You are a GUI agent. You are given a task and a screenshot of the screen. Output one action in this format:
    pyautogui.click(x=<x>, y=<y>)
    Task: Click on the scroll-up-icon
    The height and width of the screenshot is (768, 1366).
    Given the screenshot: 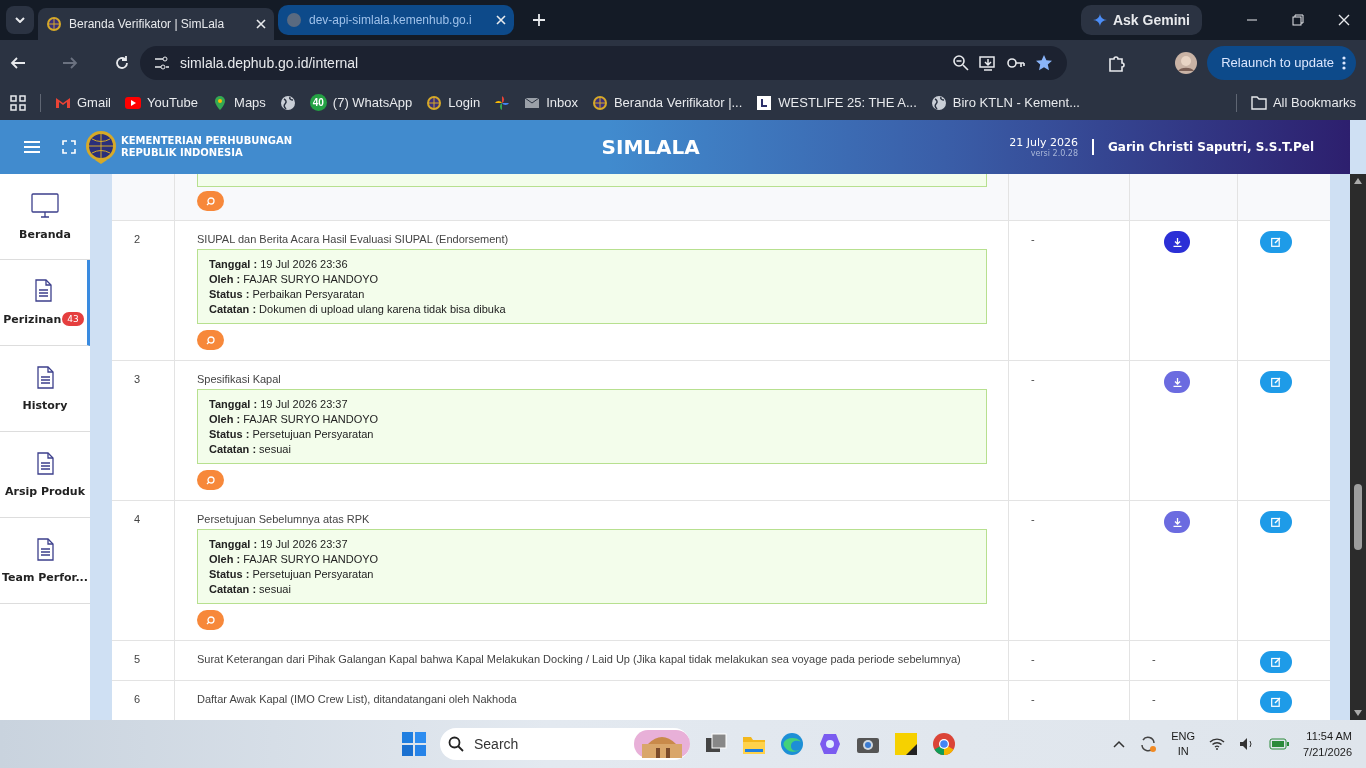 What is the action you would take?
    pyautogui.click(x=1358, y=181)
    